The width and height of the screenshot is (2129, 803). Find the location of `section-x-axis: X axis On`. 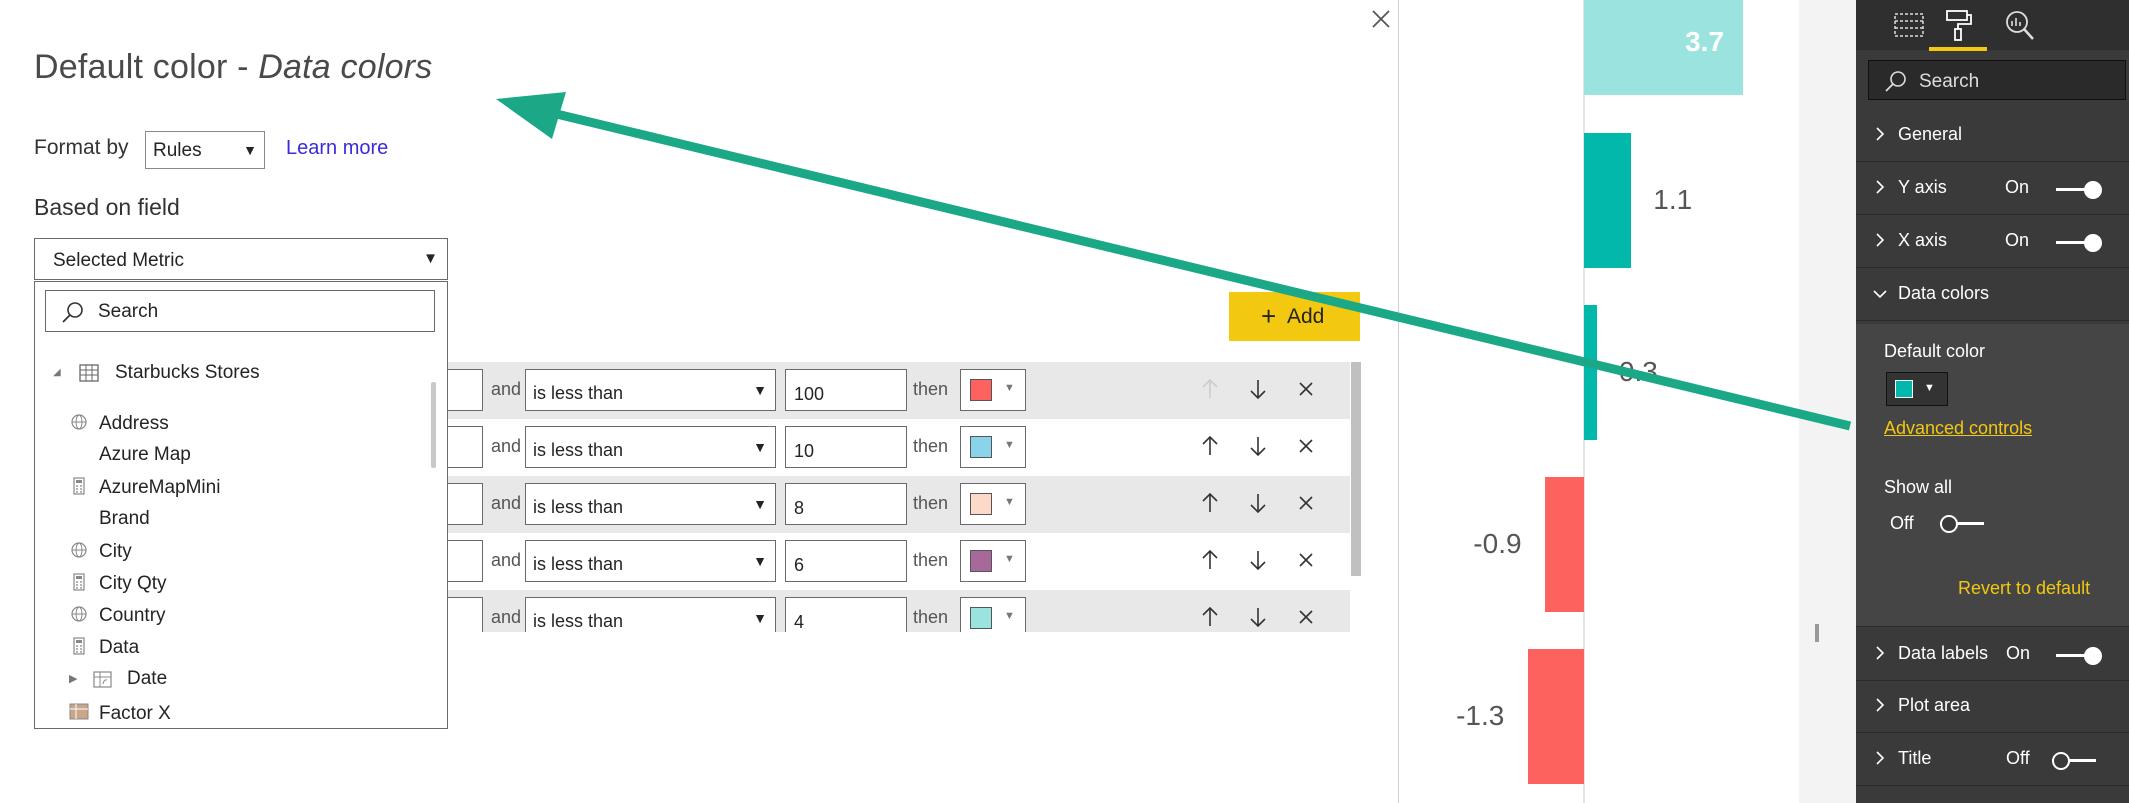

section-x-axis: X axis On is located at coordinates (1992, 241).